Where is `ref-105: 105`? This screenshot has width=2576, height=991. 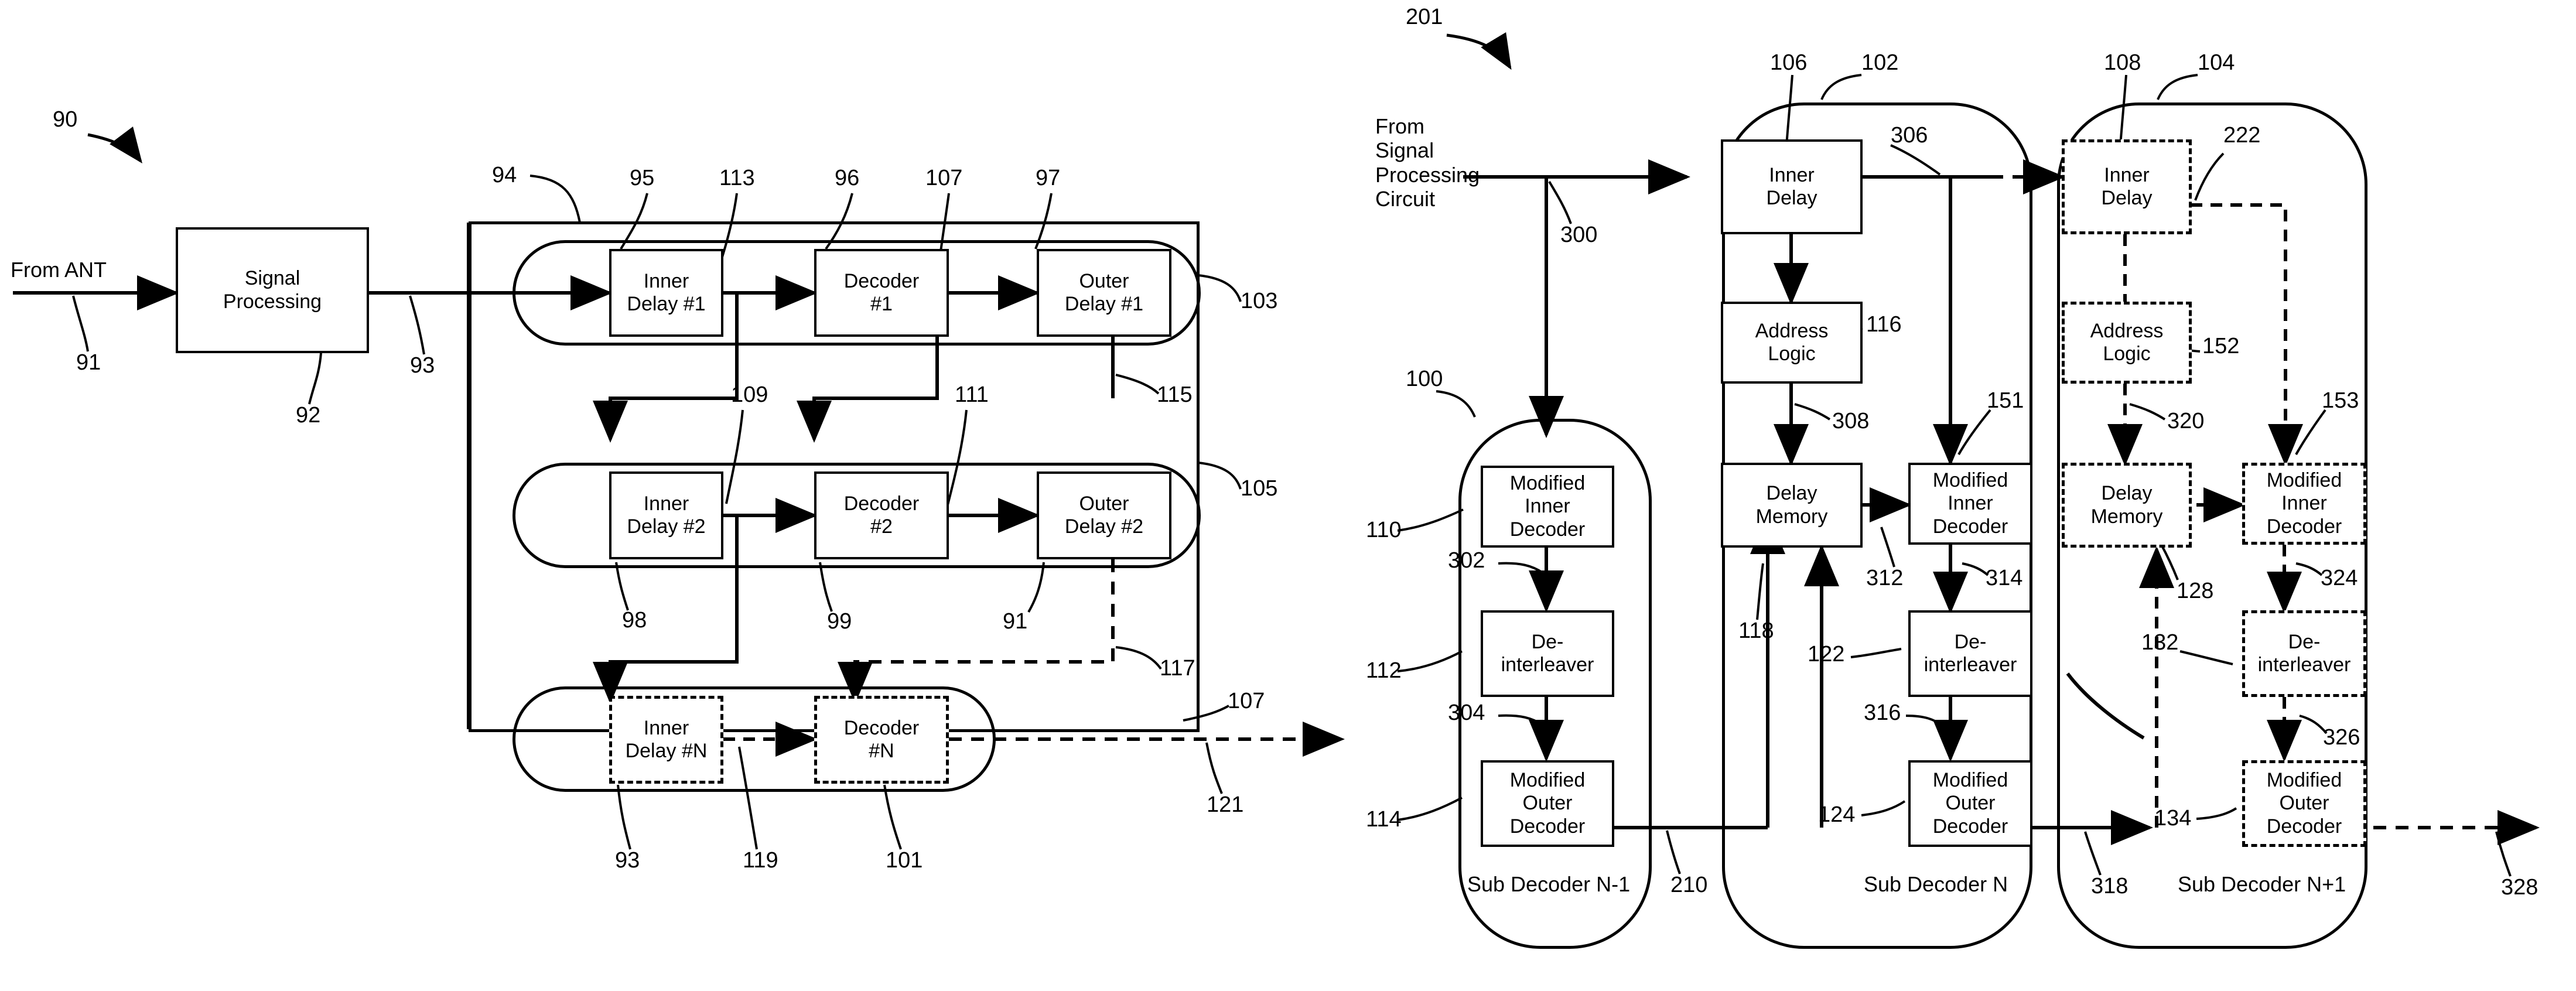 ref-105: 105 is located at coordinates (1260, 488).